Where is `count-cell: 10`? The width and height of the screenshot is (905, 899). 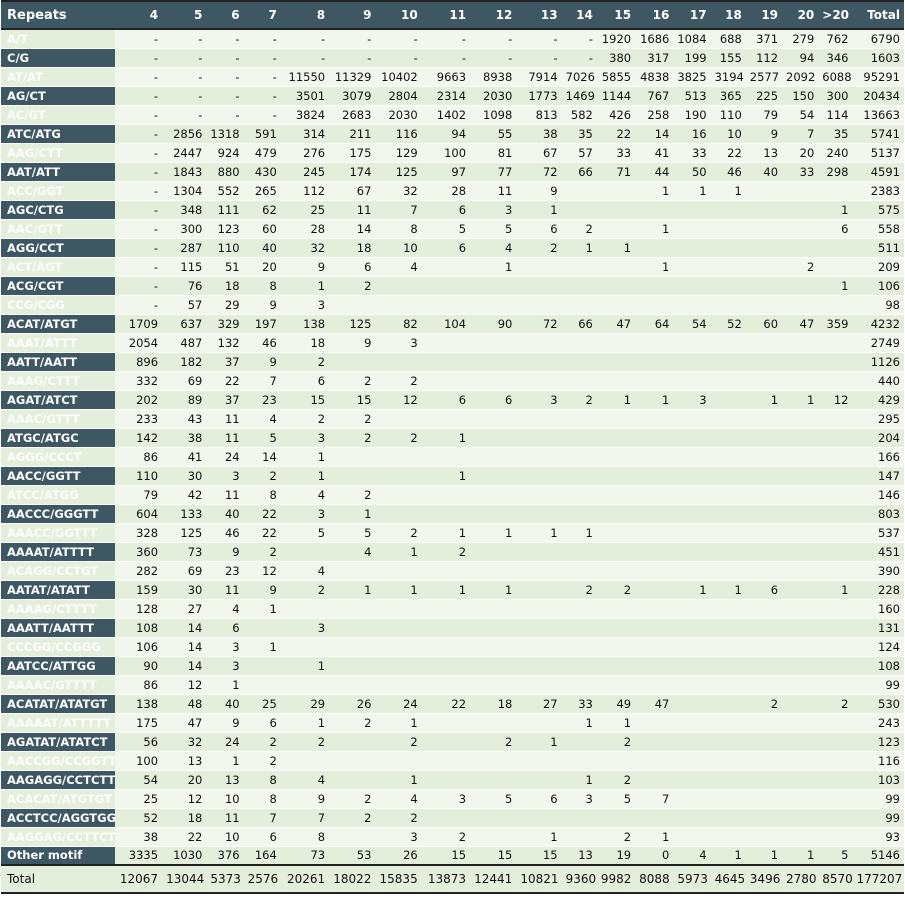
count-cell: 10 is located at coordinates (225, 837).